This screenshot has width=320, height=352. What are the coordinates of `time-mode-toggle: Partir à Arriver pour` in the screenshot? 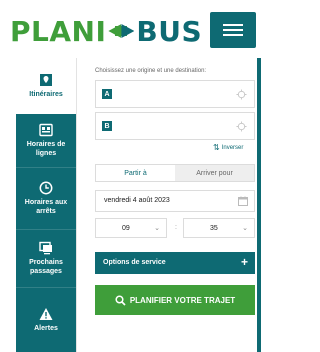 It's located at (175, 173).